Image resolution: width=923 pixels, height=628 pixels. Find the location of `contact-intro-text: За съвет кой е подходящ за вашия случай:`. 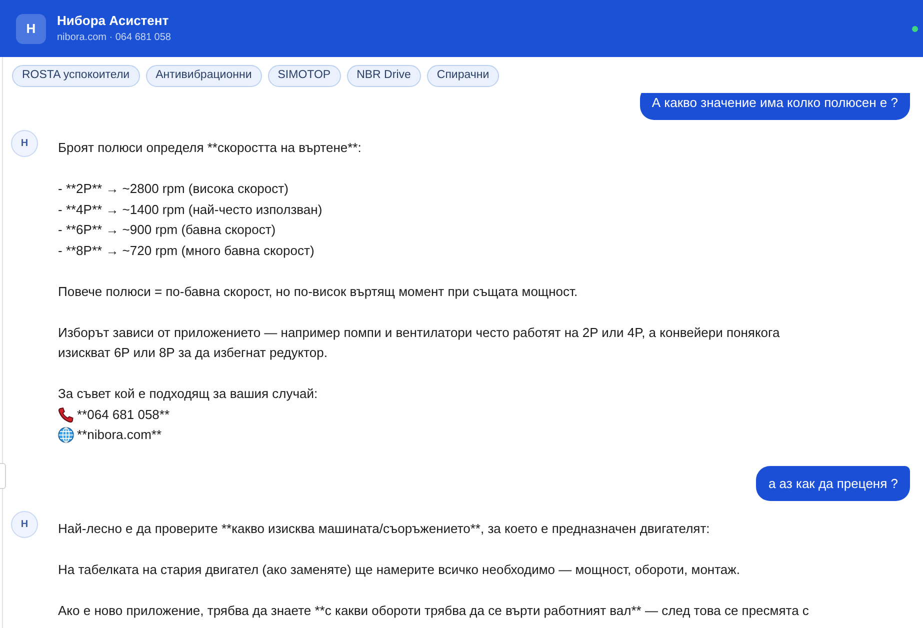

contact-intro-text: За съвет кой е подходящ за вашия случай: is located at coordinates (188, 394).